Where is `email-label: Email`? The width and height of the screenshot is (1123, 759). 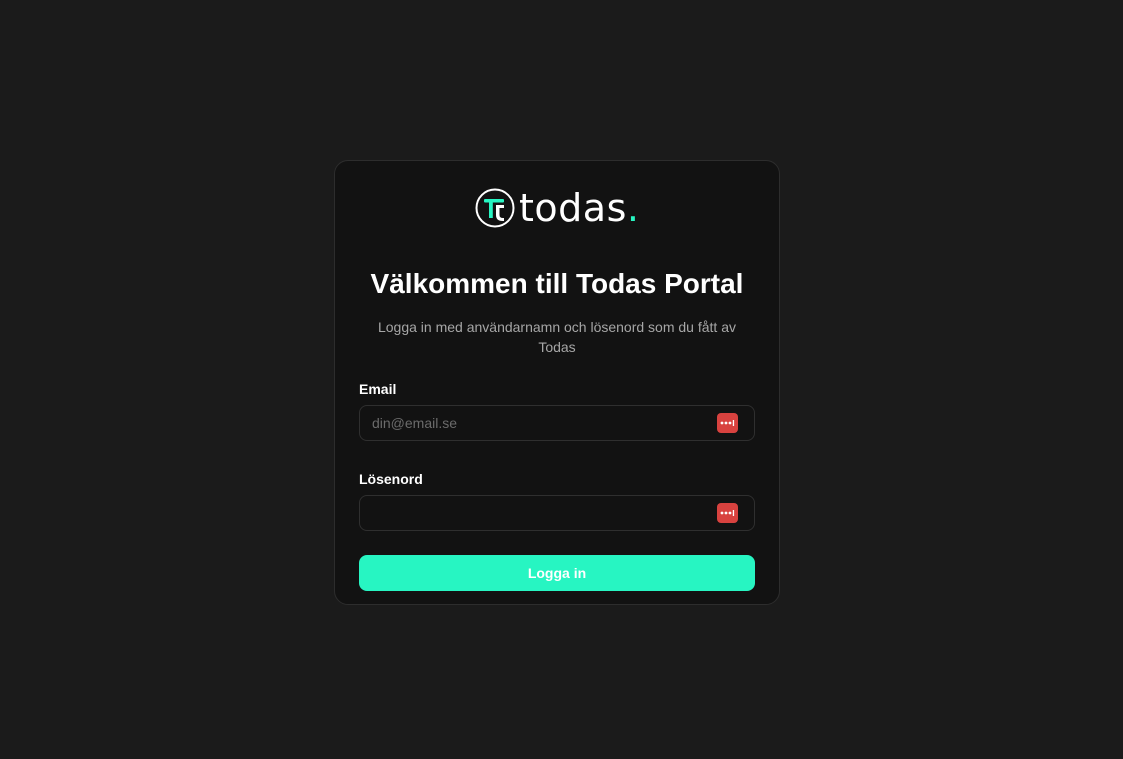
email-label: Email is located at coordinates (378, 389).